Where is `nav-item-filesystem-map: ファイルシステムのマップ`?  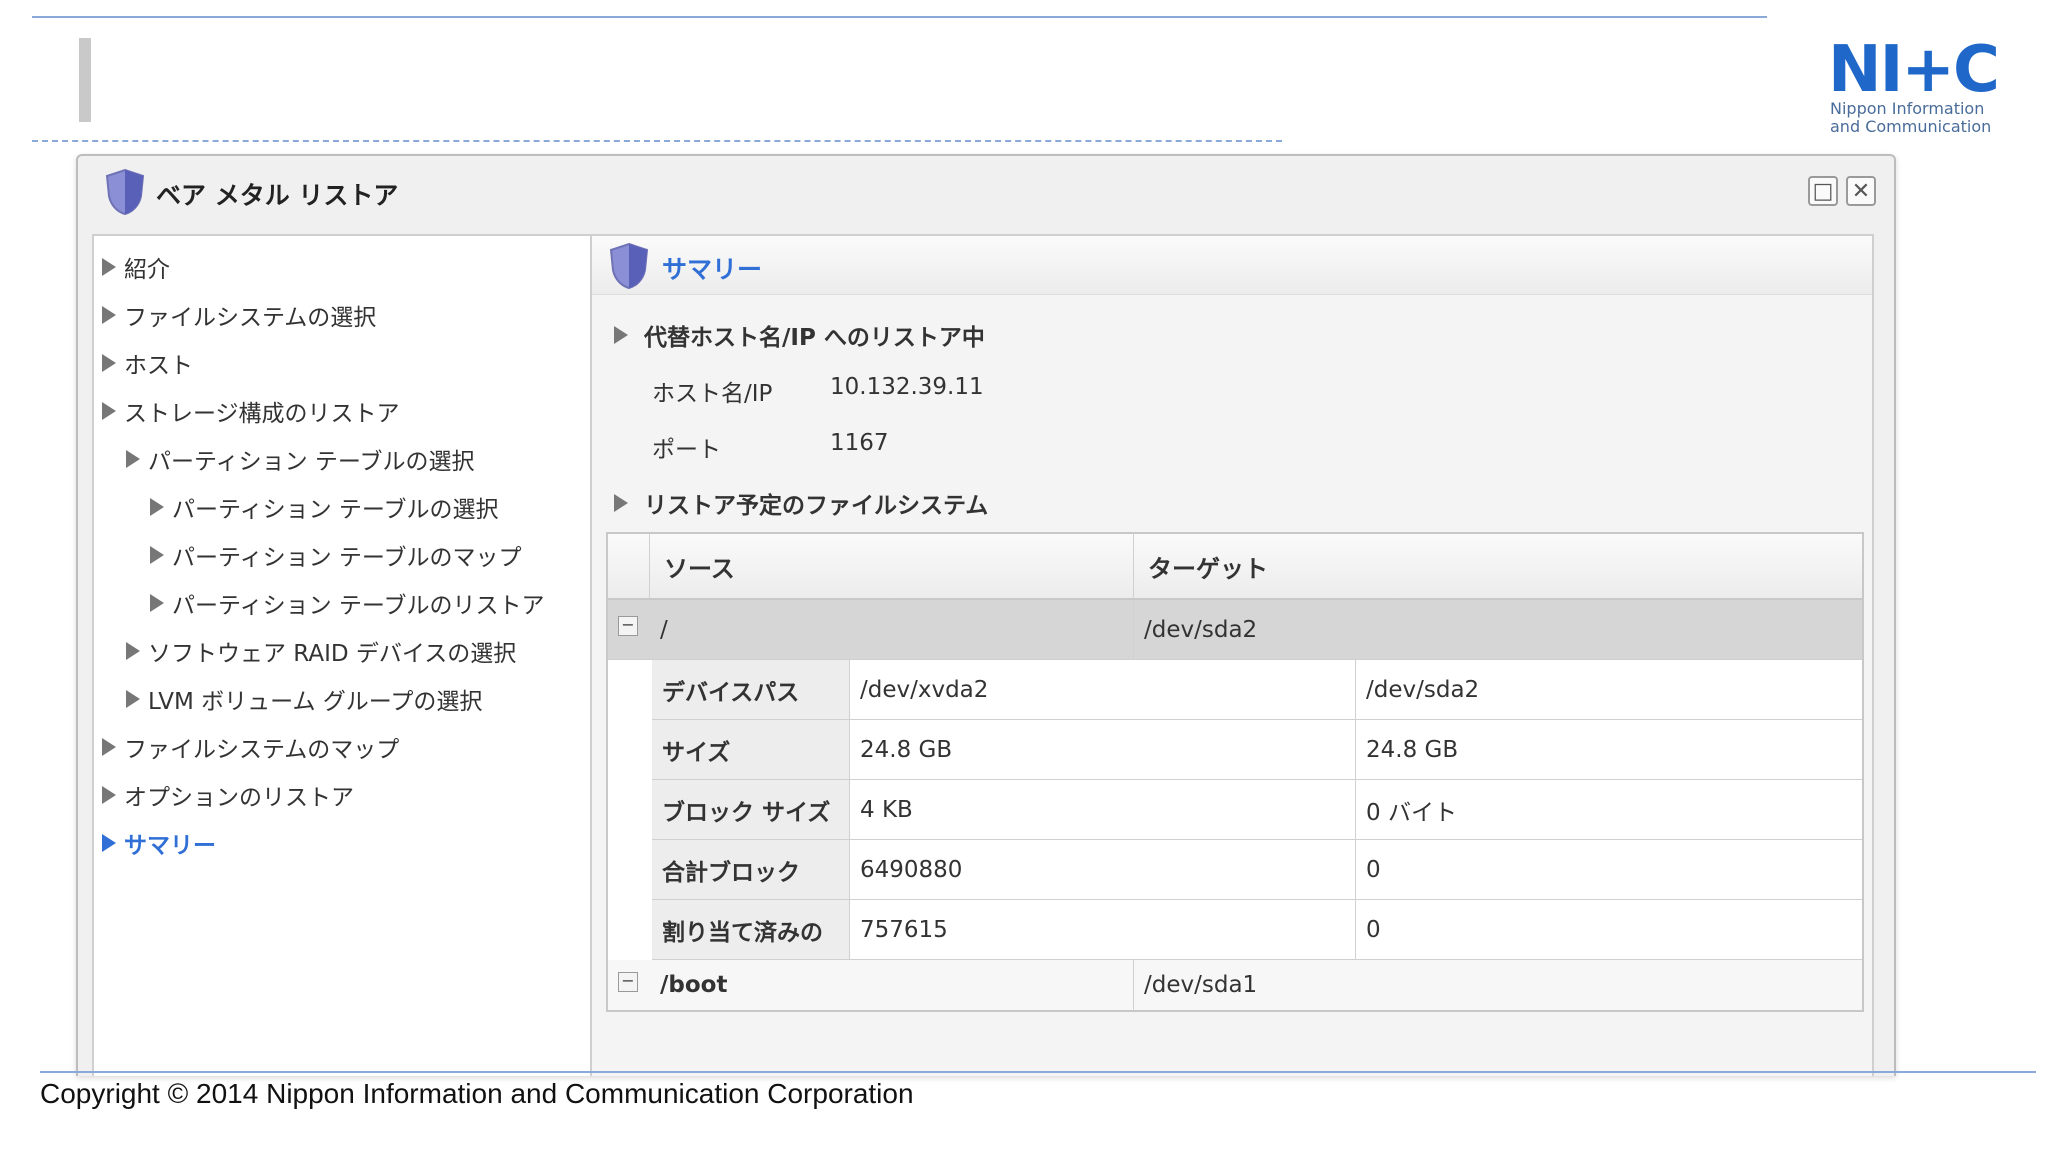
nav-item-filesystem-map: ファイルシステムのマップ is located at coordinates (250, 747).